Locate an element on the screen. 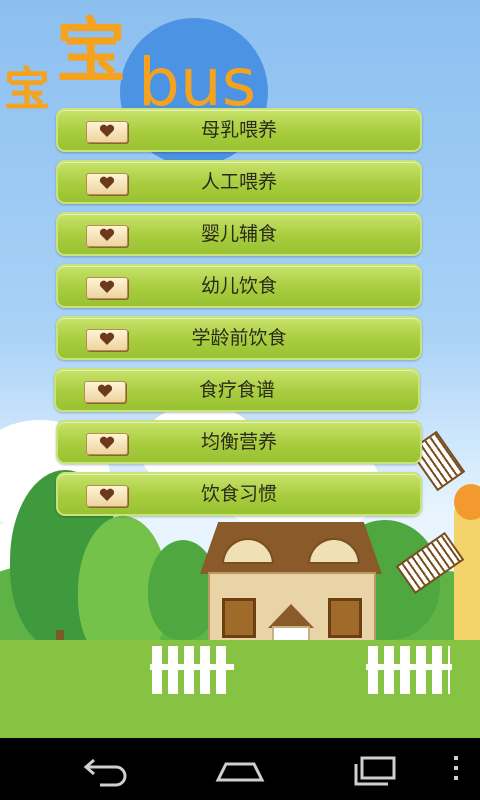 This screenshot has height=800, width=480. menu-item-label: 食疗食谱 is located at coordinates (236, 390).